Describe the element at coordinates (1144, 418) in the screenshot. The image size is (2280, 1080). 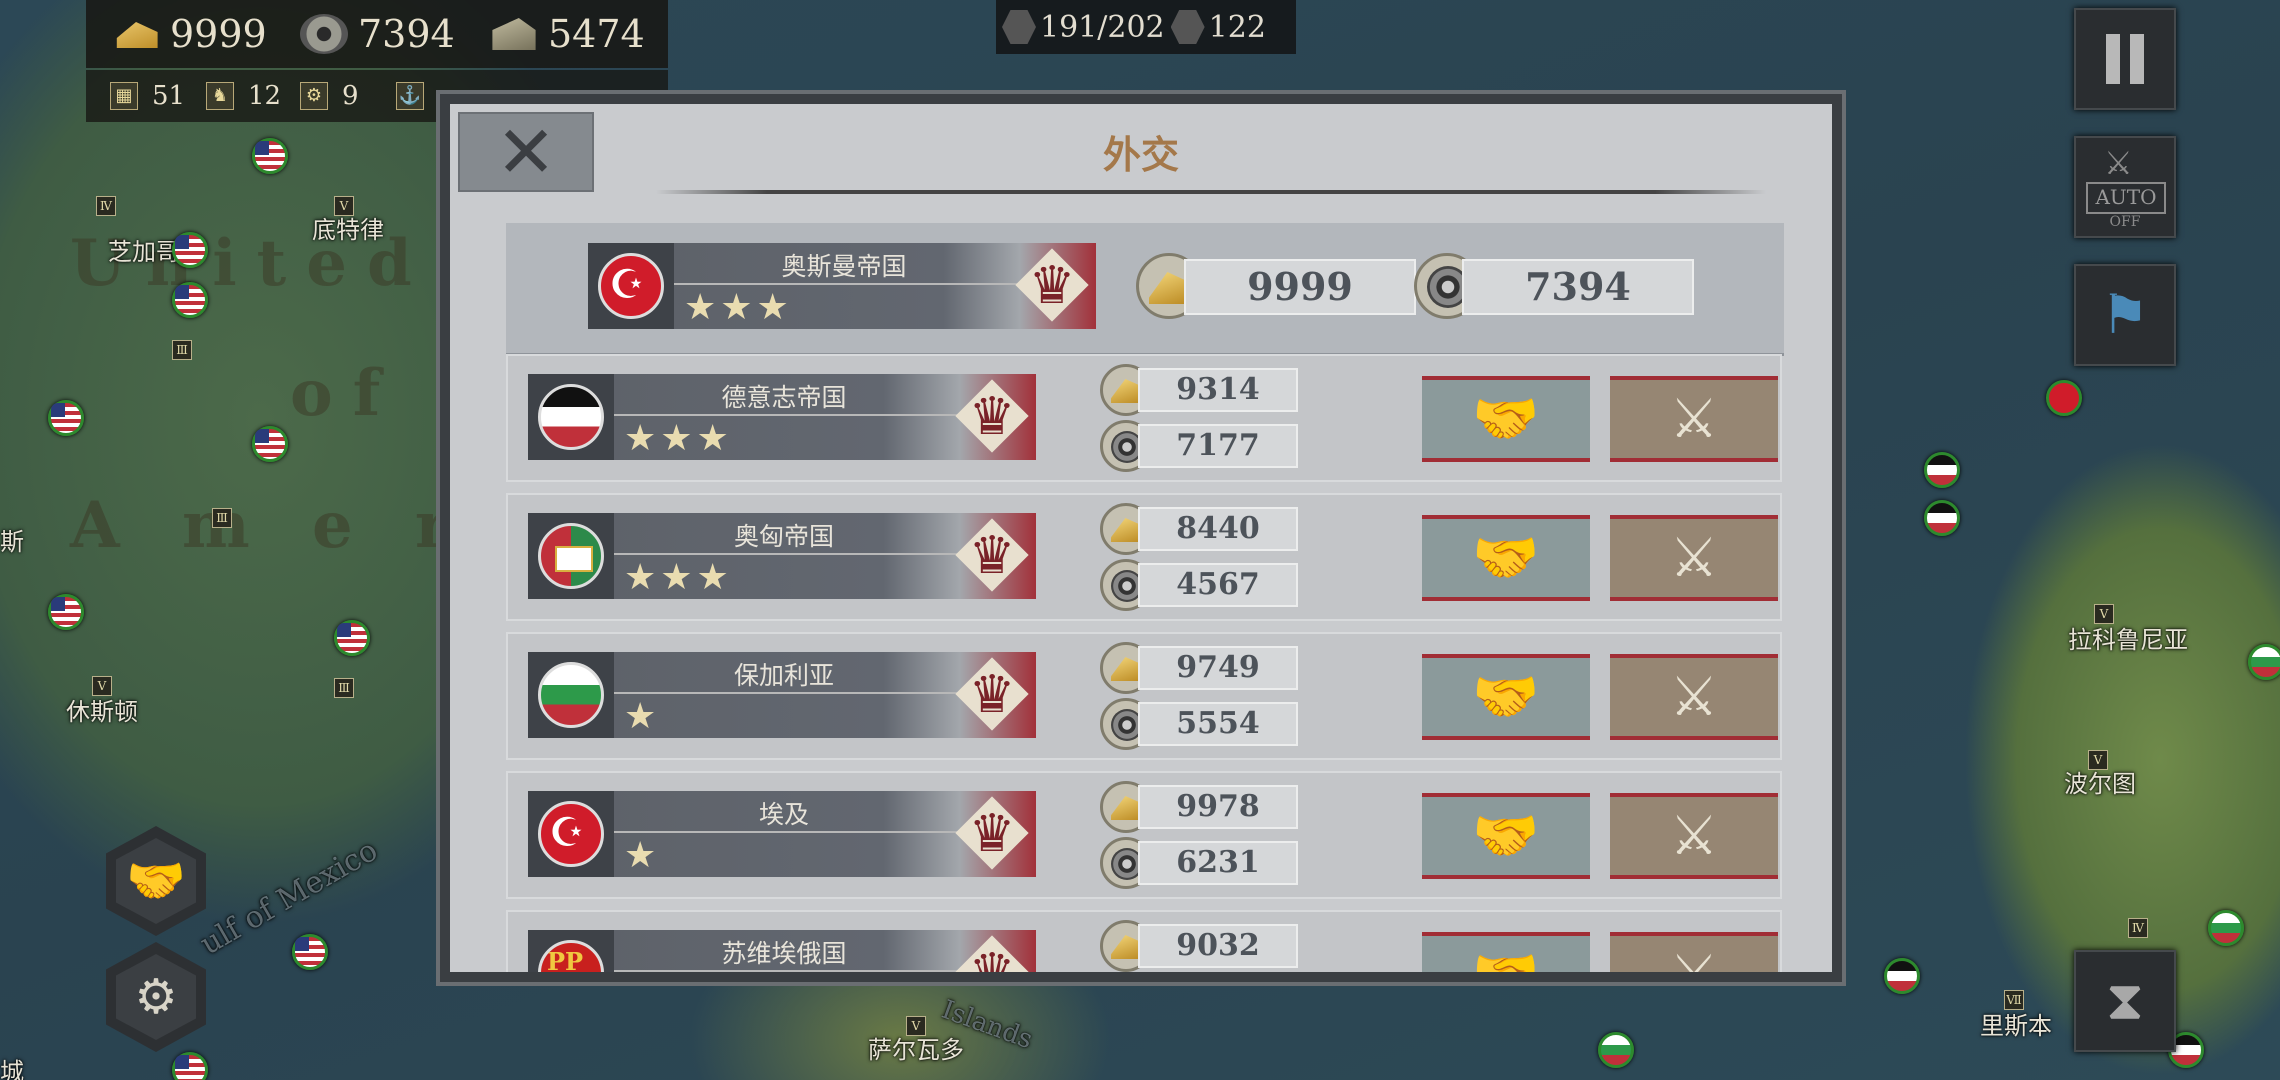
I see `nation-row: 德意志帝国 ★★★ ♛ 9314 7177 🤝 ⚔` at that location.